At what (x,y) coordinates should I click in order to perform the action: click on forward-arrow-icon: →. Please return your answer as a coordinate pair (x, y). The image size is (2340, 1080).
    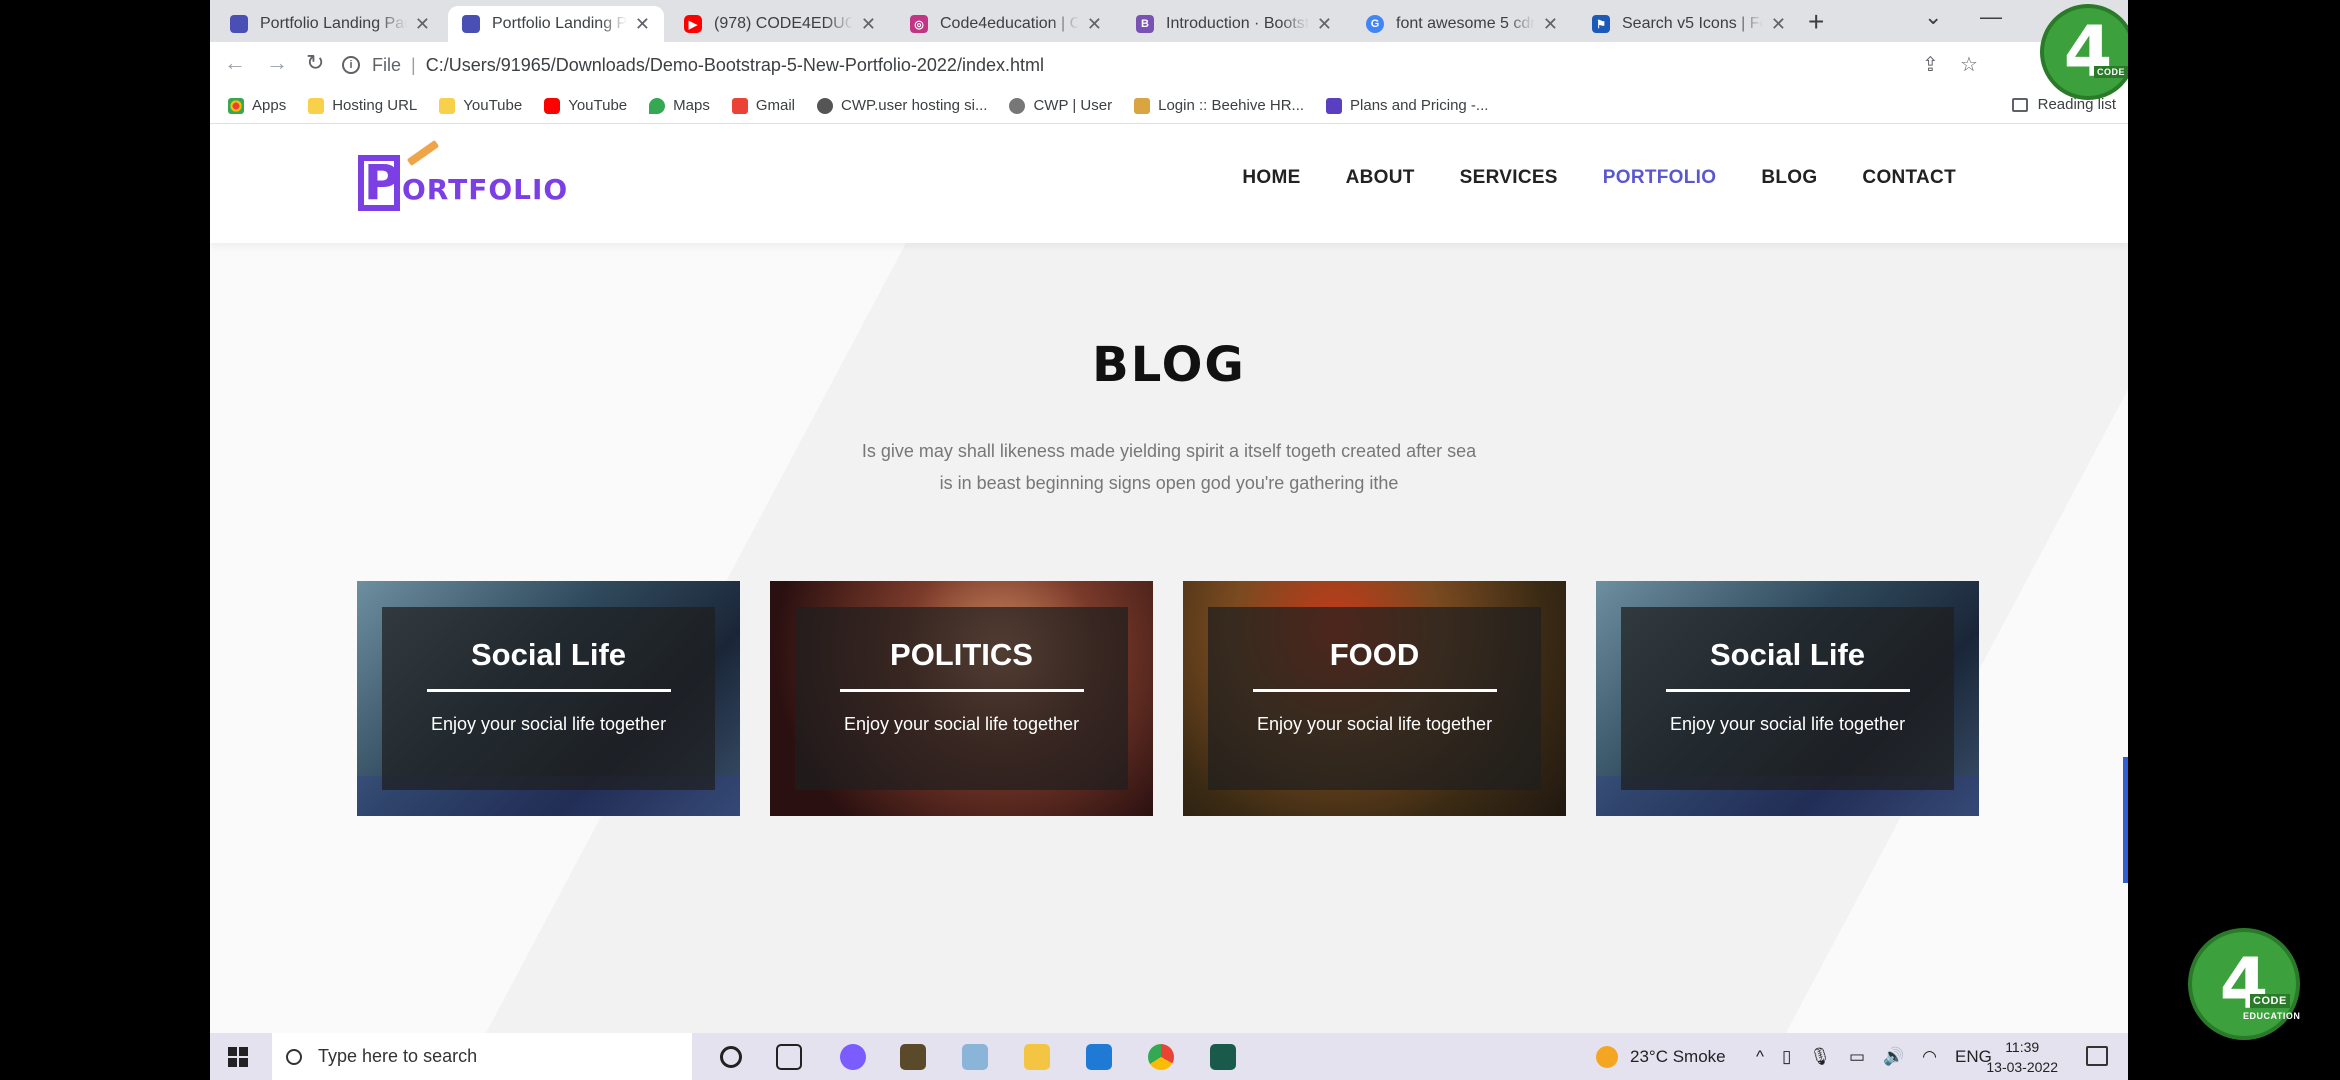
    Looking at the image, I should click on (277, 63).